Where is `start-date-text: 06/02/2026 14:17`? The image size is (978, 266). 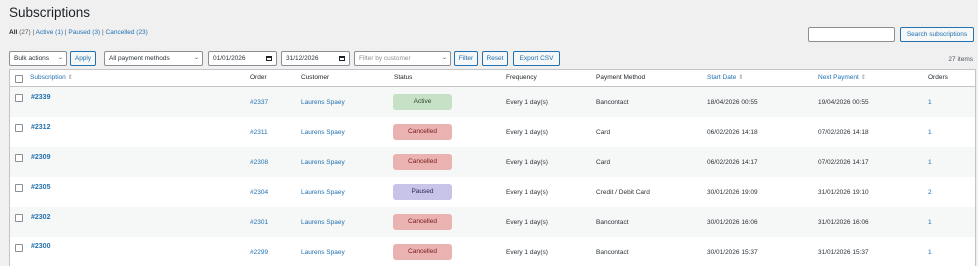 start-date-text: 06/02/2026 14:17 is located at coordinates (732, 162).